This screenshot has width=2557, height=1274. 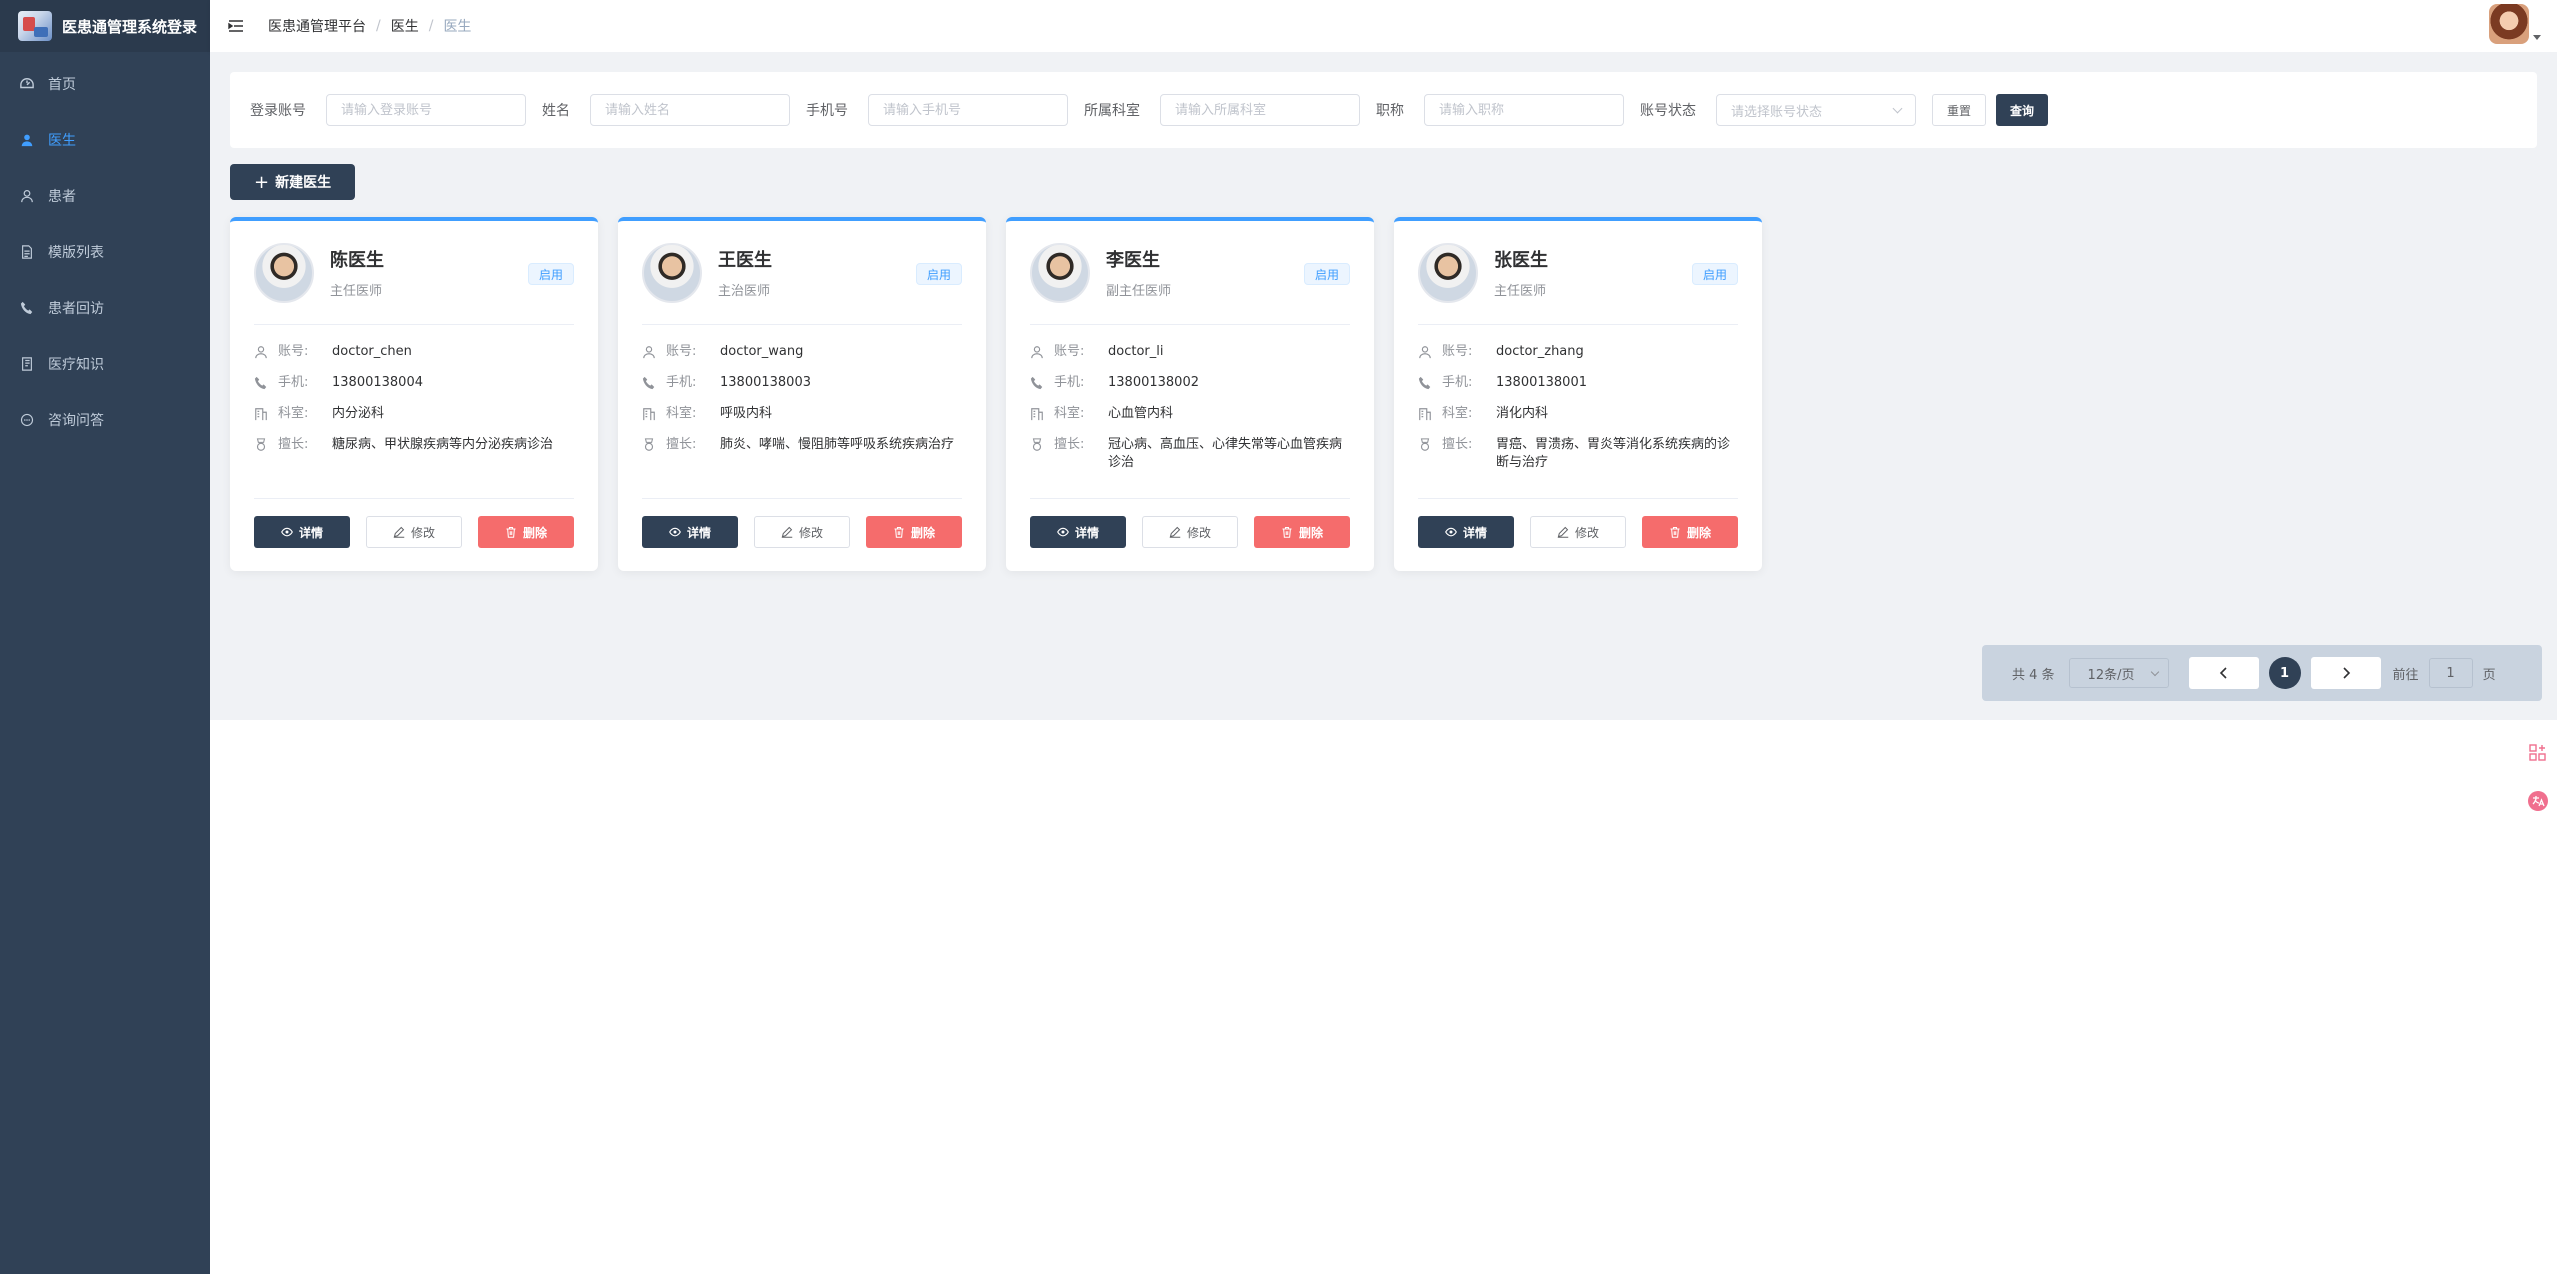 I want to click on sidebar-item-patients: 患者, so click(x=105, y=196).